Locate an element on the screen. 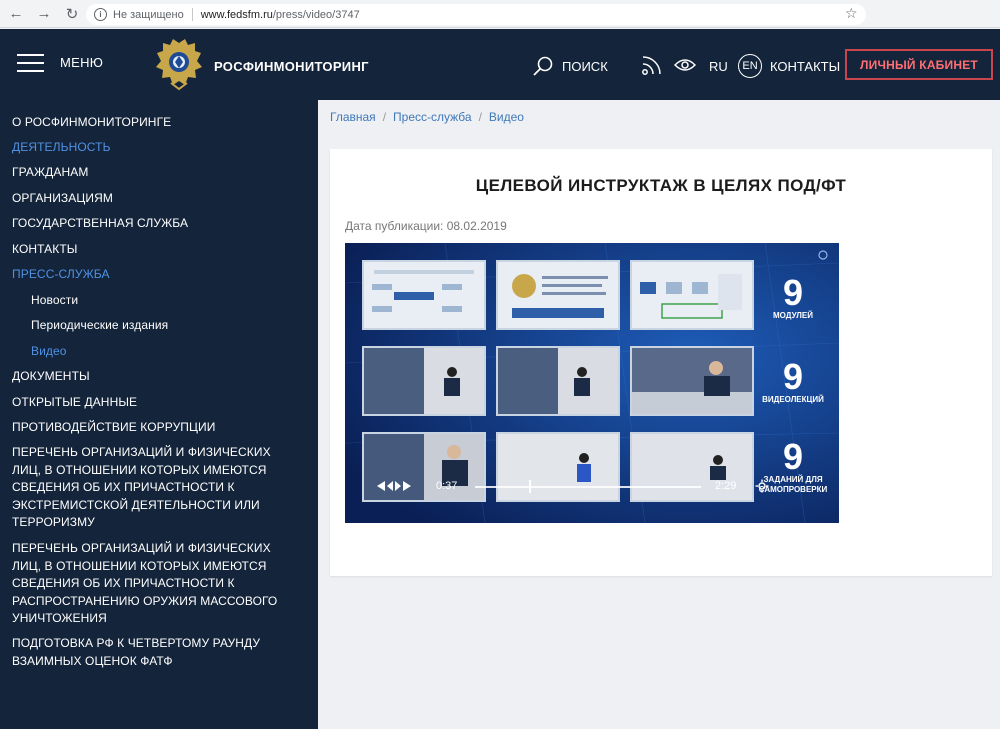  forward-icon: → is located at coordinates (44, 14).